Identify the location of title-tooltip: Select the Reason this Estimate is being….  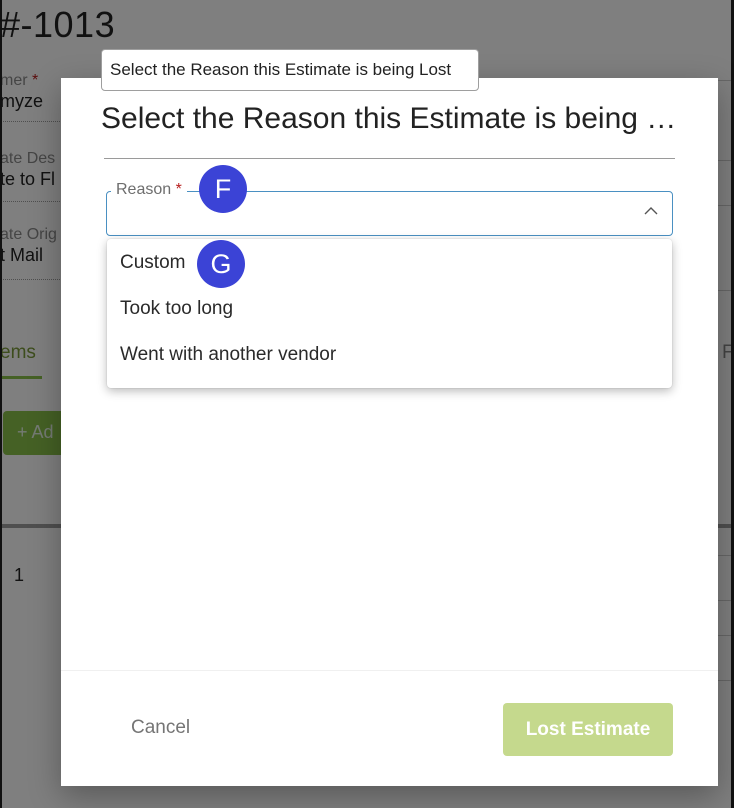
(290, 70).